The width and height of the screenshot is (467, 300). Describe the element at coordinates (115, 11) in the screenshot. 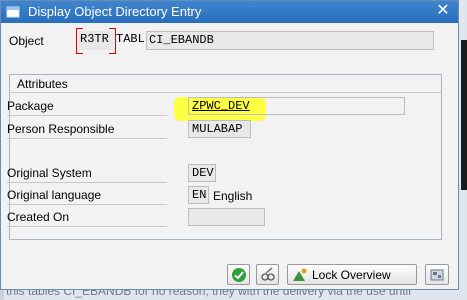

I see `dialog-title: Display Object Directory Entry` at that location.